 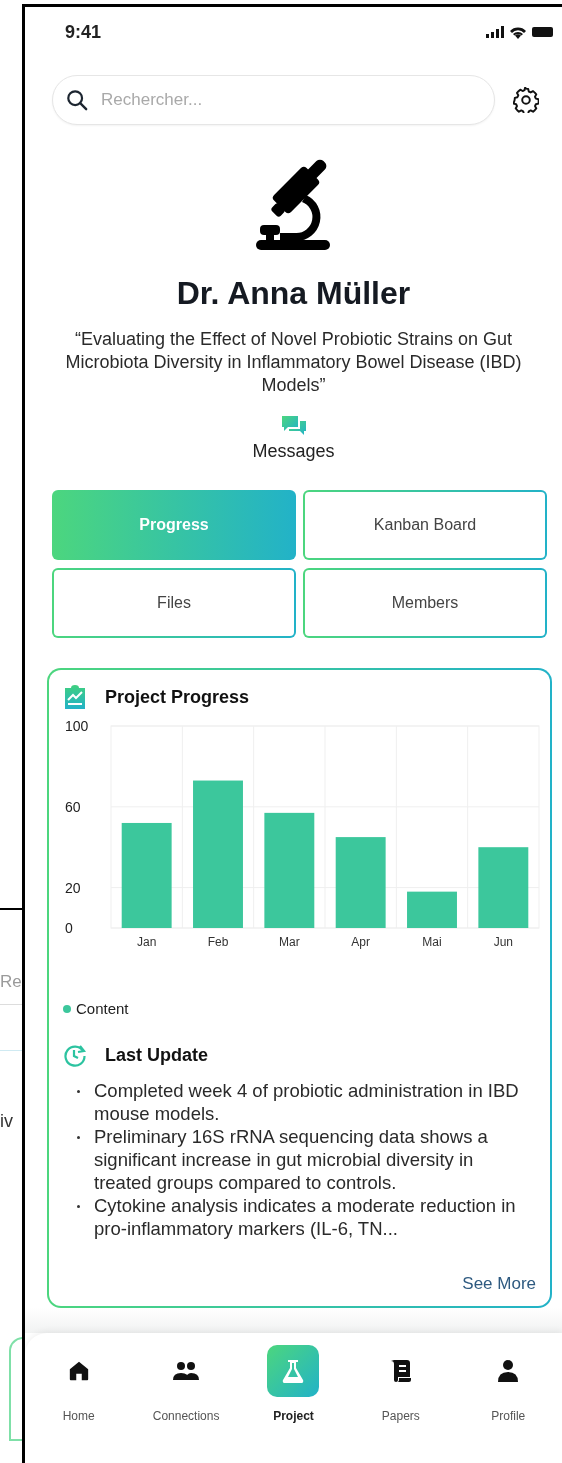 I want to click on card-title: Project Progress, so click(x=177, y=697).